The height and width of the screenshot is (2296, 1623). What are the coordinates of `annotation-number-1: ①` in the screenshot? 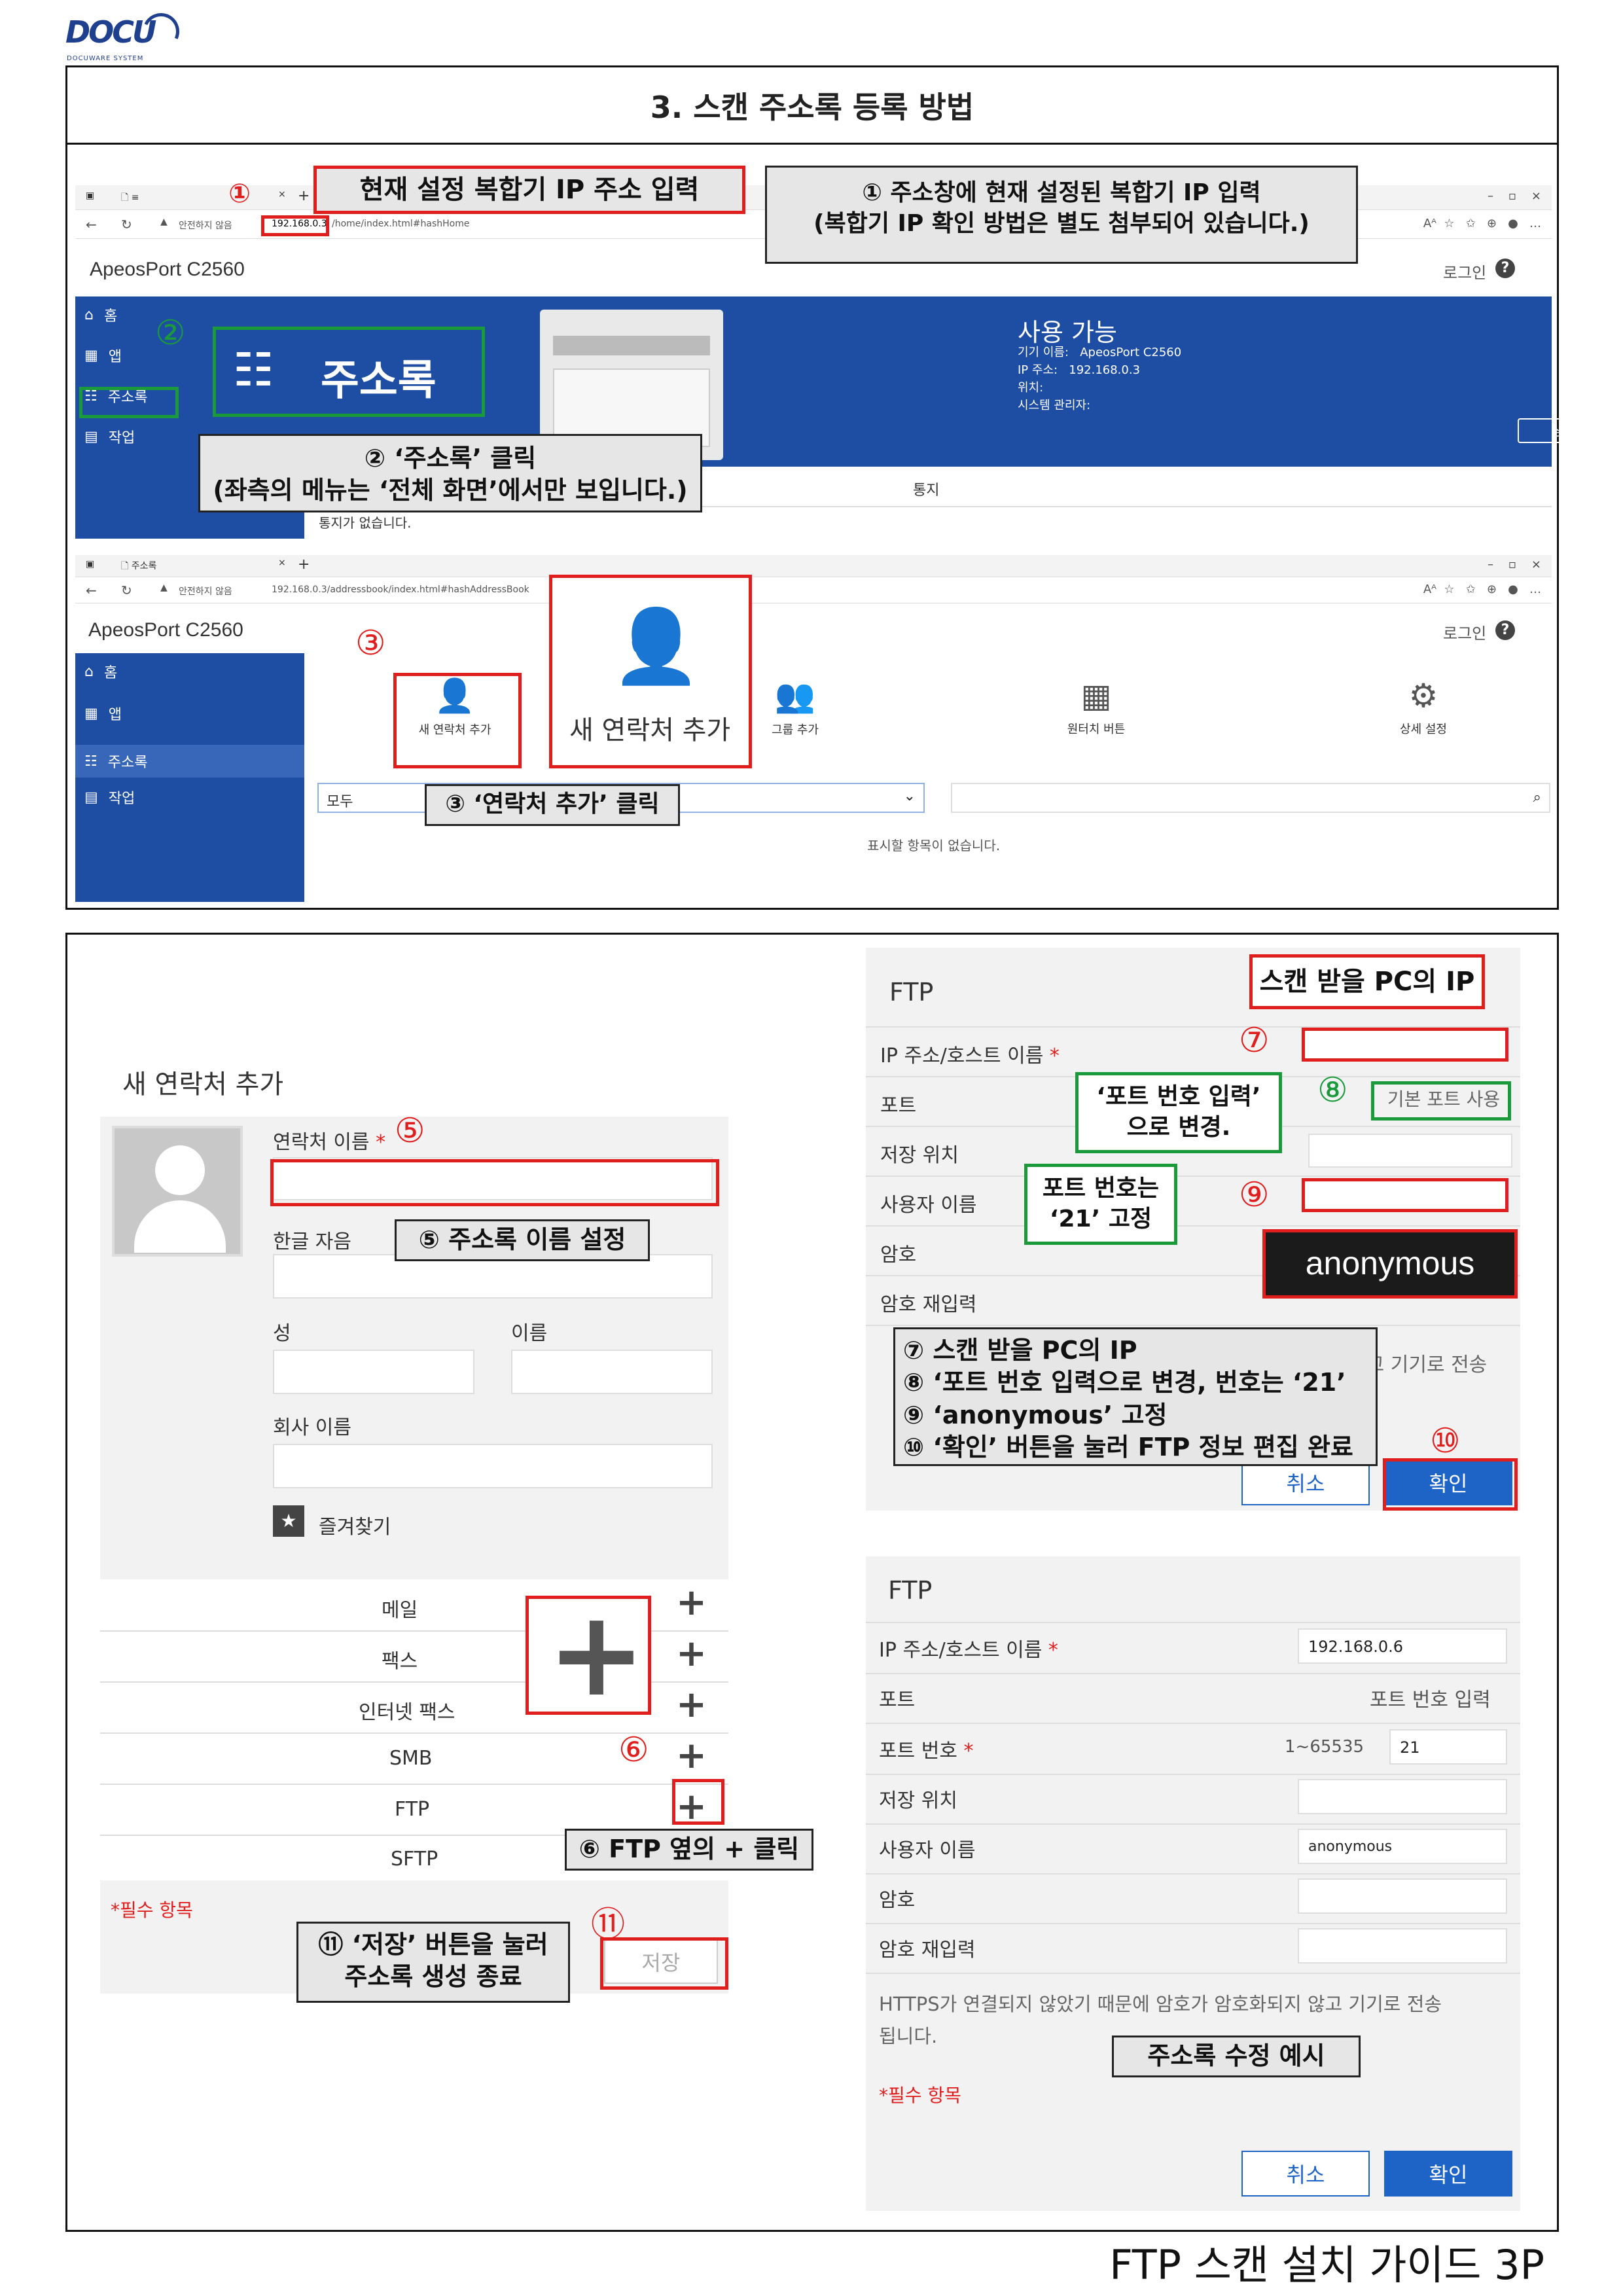 It's located at (239, 194).